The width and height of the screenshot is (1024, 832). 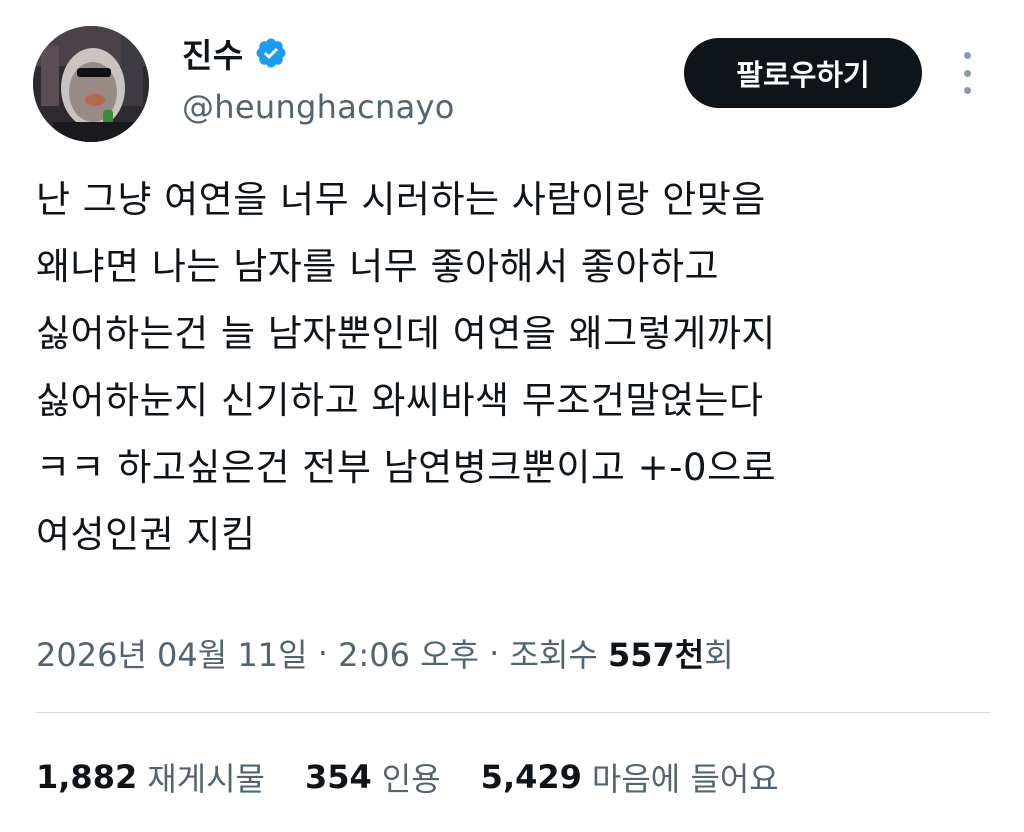 I want to click on tweet-date: 2026년 04월 11일, so click(x=172, y=653).